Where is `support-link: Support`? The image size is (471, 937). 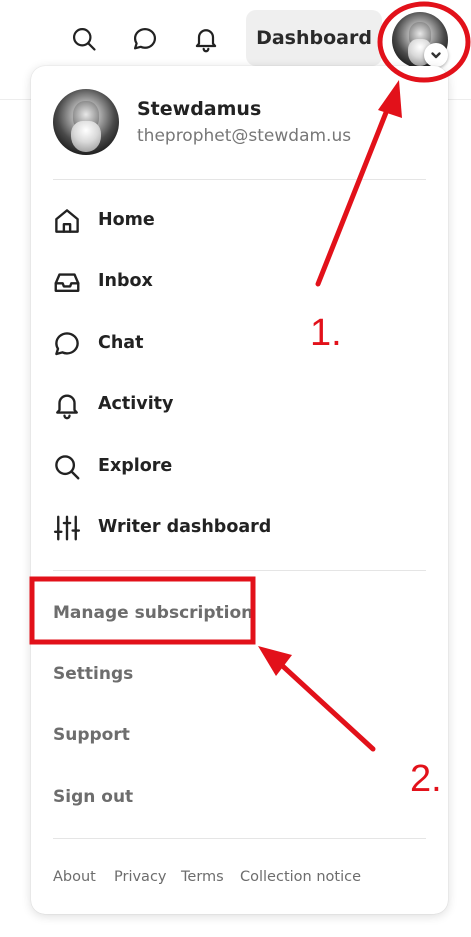 support-link: Support is located at coordinates (91, 735).